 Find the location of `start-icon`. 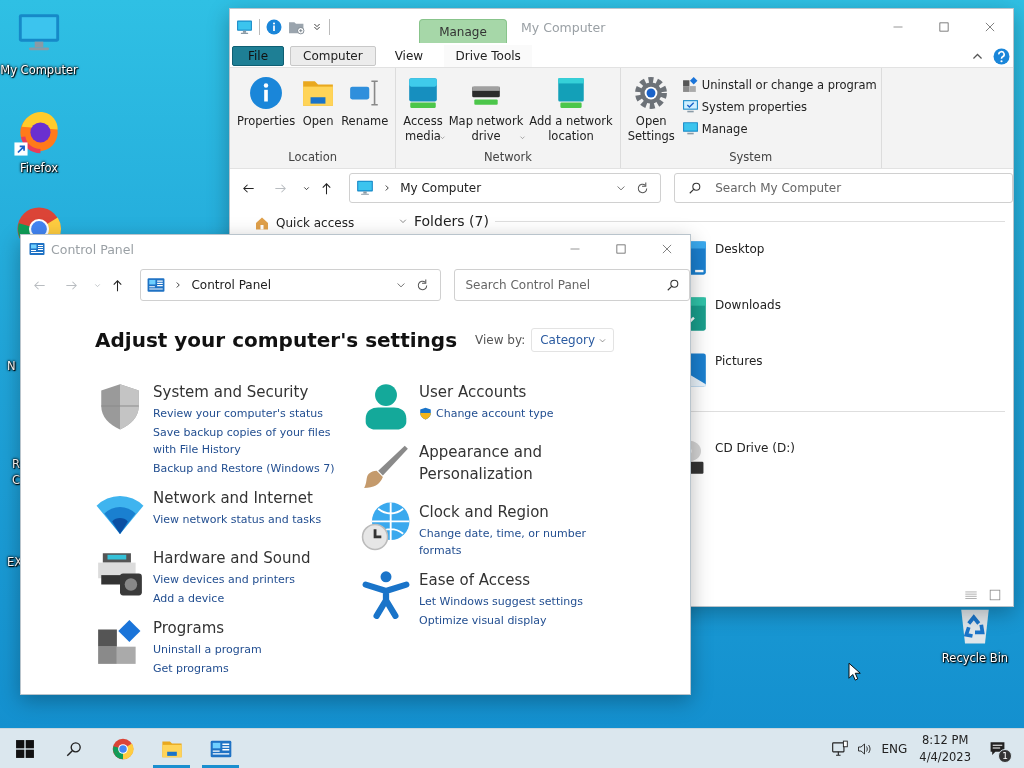

start-icon is located at coordinates (24, 748).